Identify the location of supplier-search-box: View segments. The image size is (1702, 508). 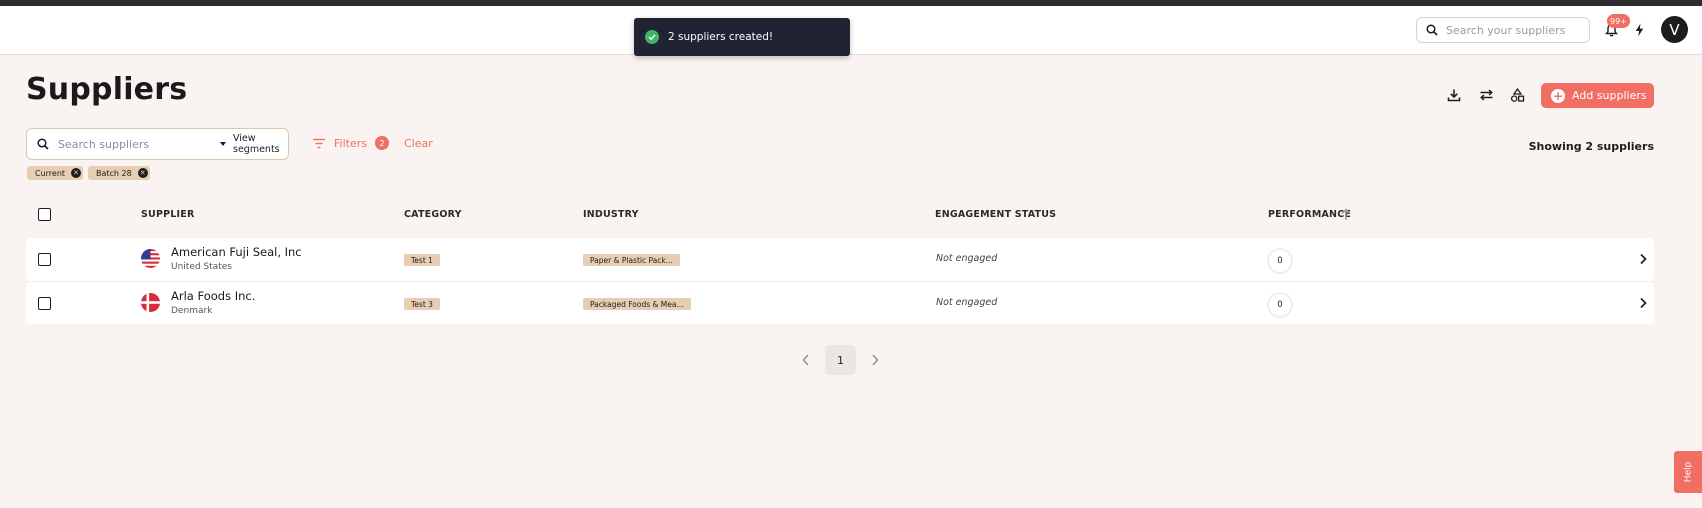
(157, 144).